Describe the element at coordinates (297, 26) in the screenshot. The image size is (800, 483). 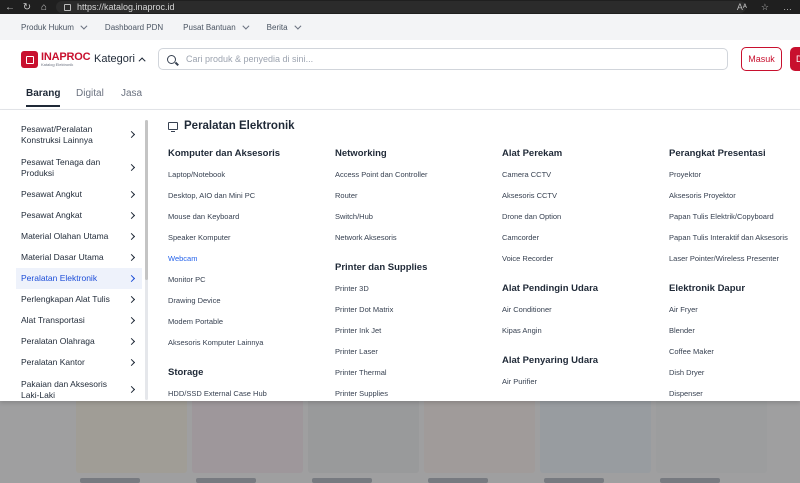
I see `chevron-down-icon` at that location.